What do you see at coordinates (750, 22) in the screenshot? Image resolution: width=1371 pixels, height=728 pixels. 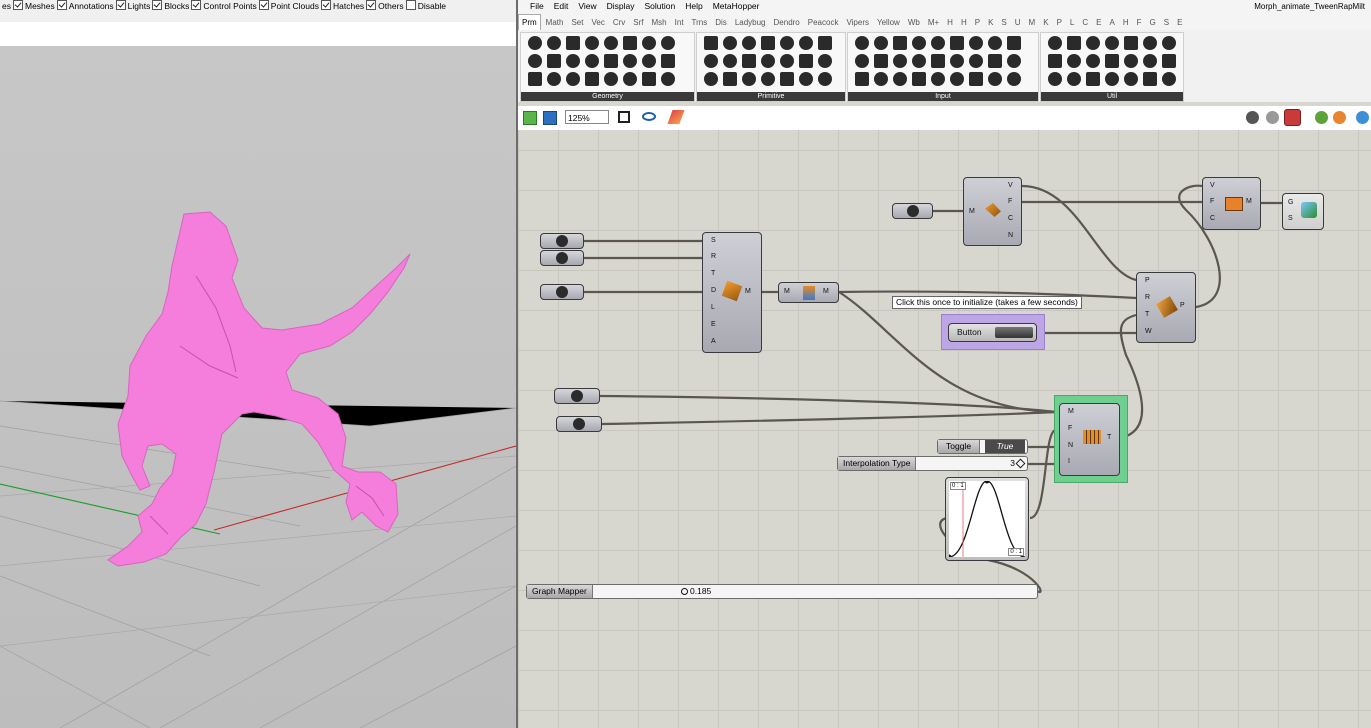 I see `tab-10: Ladybug` at bounding box center [750, 22].